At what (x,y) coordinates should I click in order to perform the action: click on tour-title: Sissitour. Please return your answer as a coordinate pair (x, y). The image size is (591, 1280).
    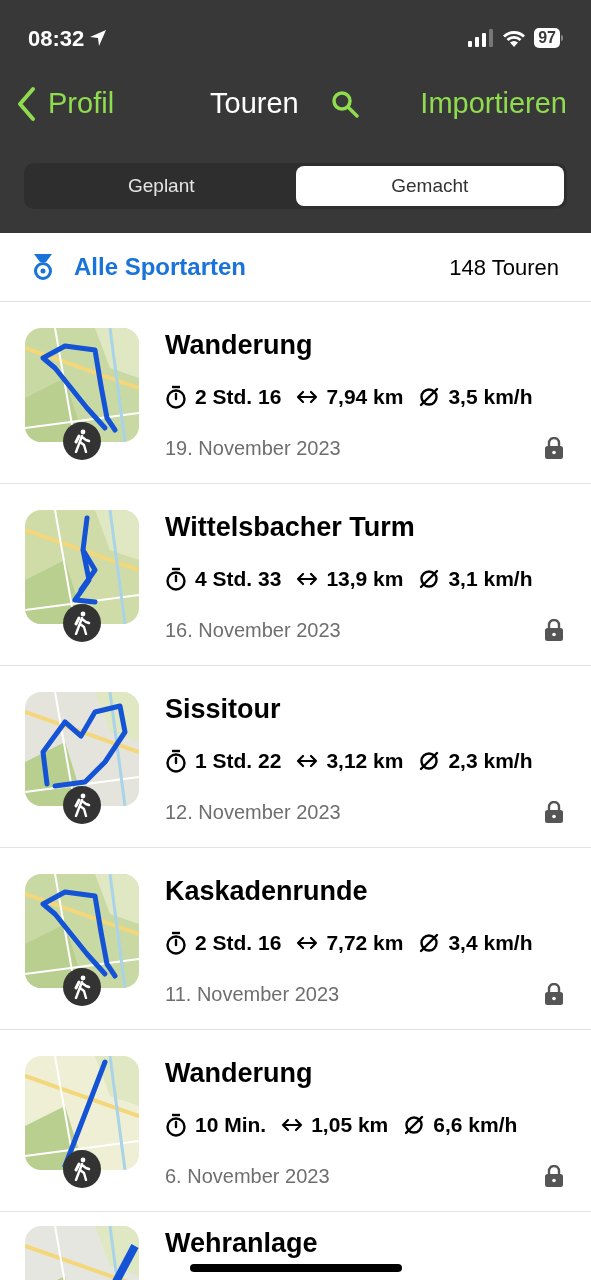
    Looking at the image, I should click on (223, 709).